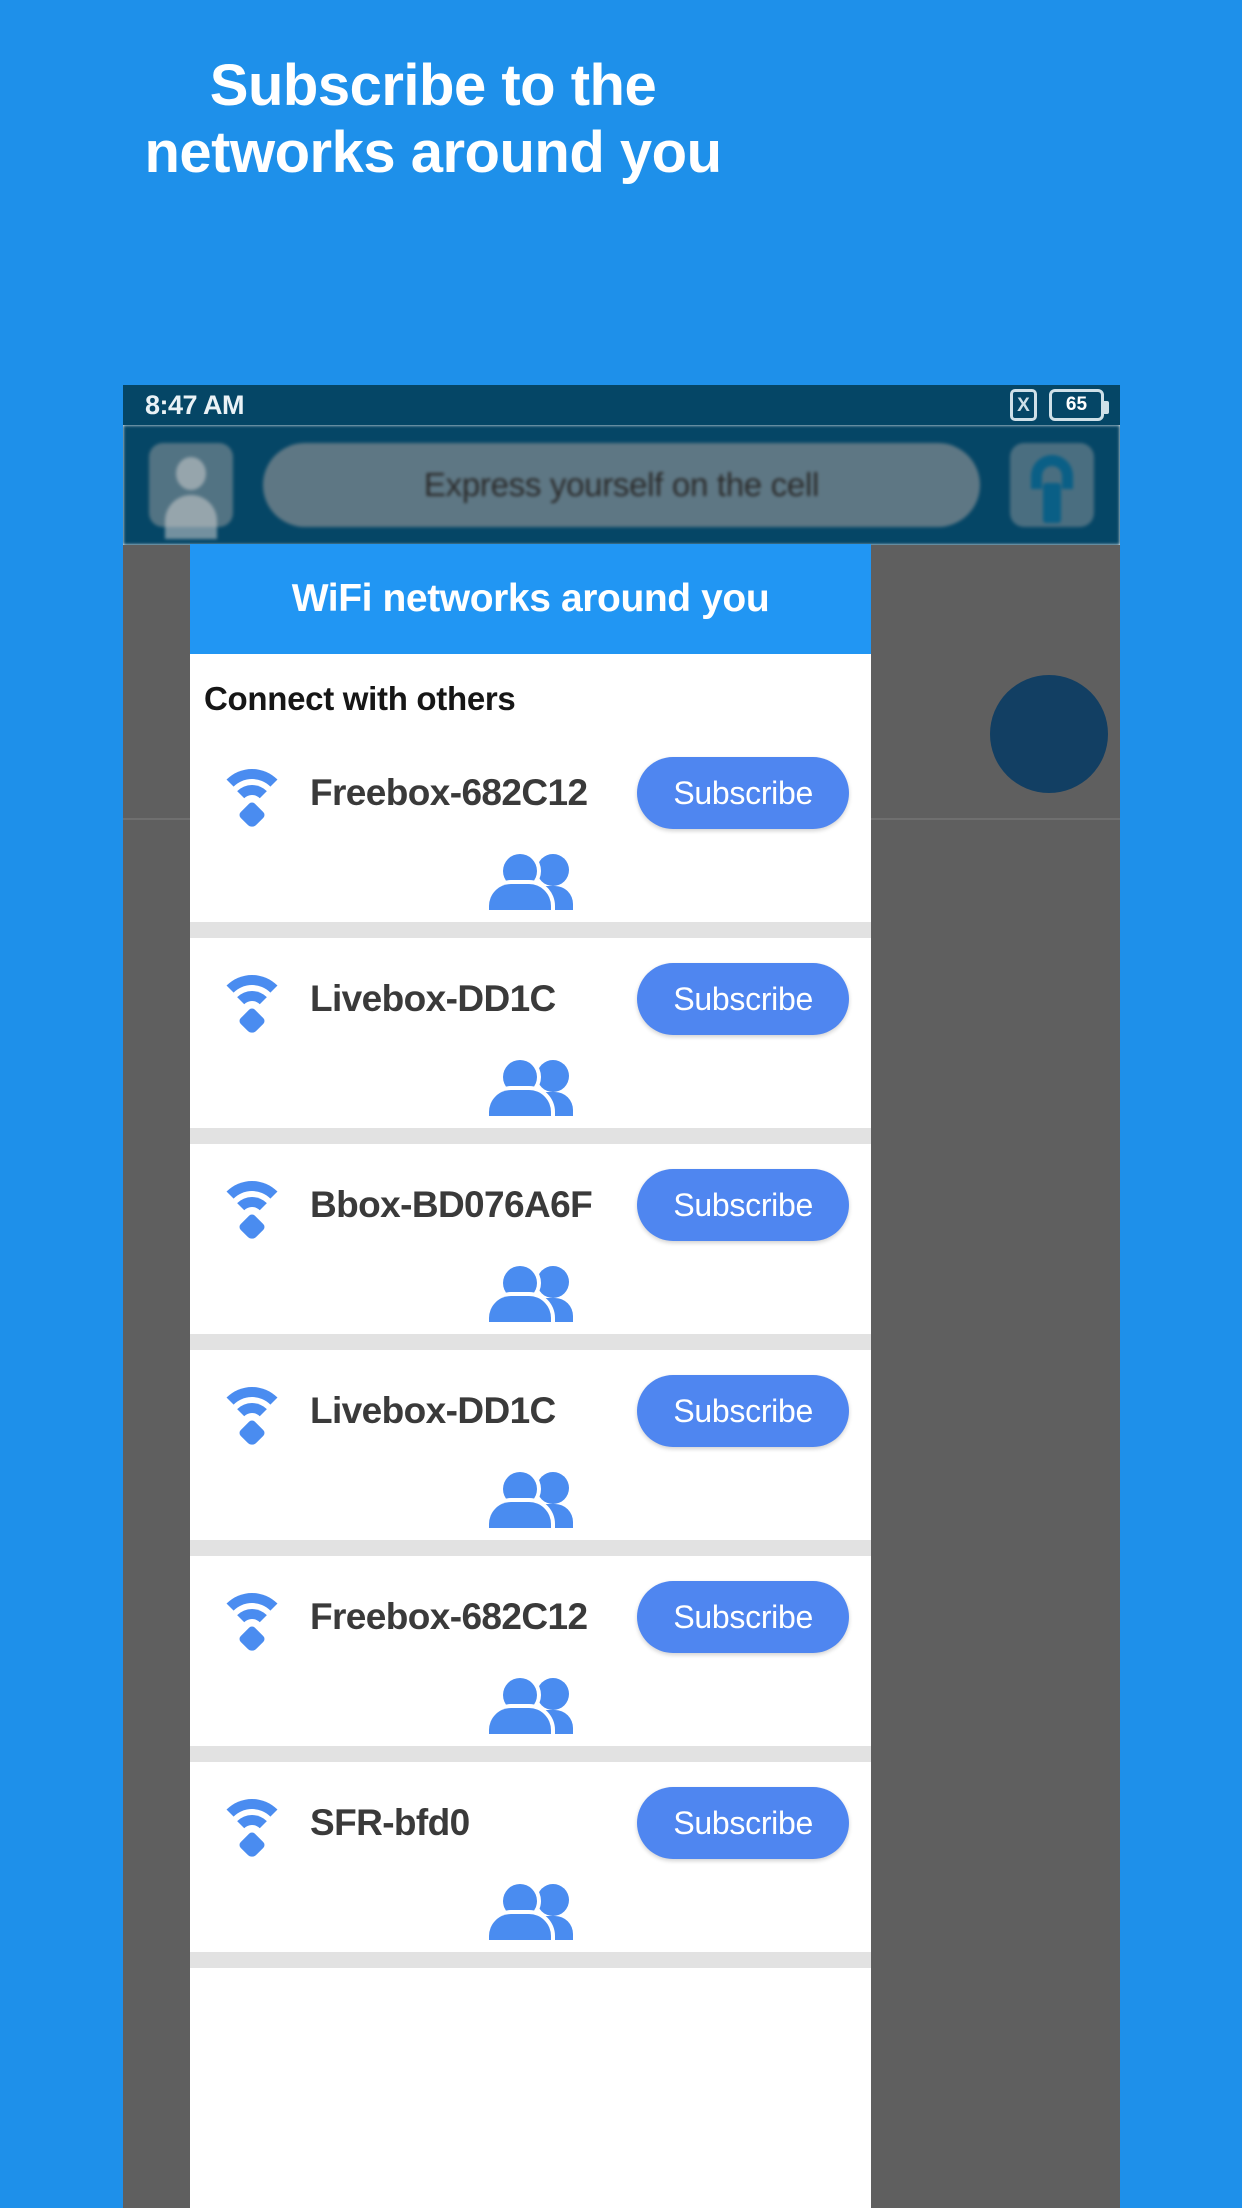 The height and width of the screenshot is (2208, 1242). What do you see at coordinates (1023, 405) in the screenshot?
I see `sim-x-icon: X` at bounding box center [1023, 405].